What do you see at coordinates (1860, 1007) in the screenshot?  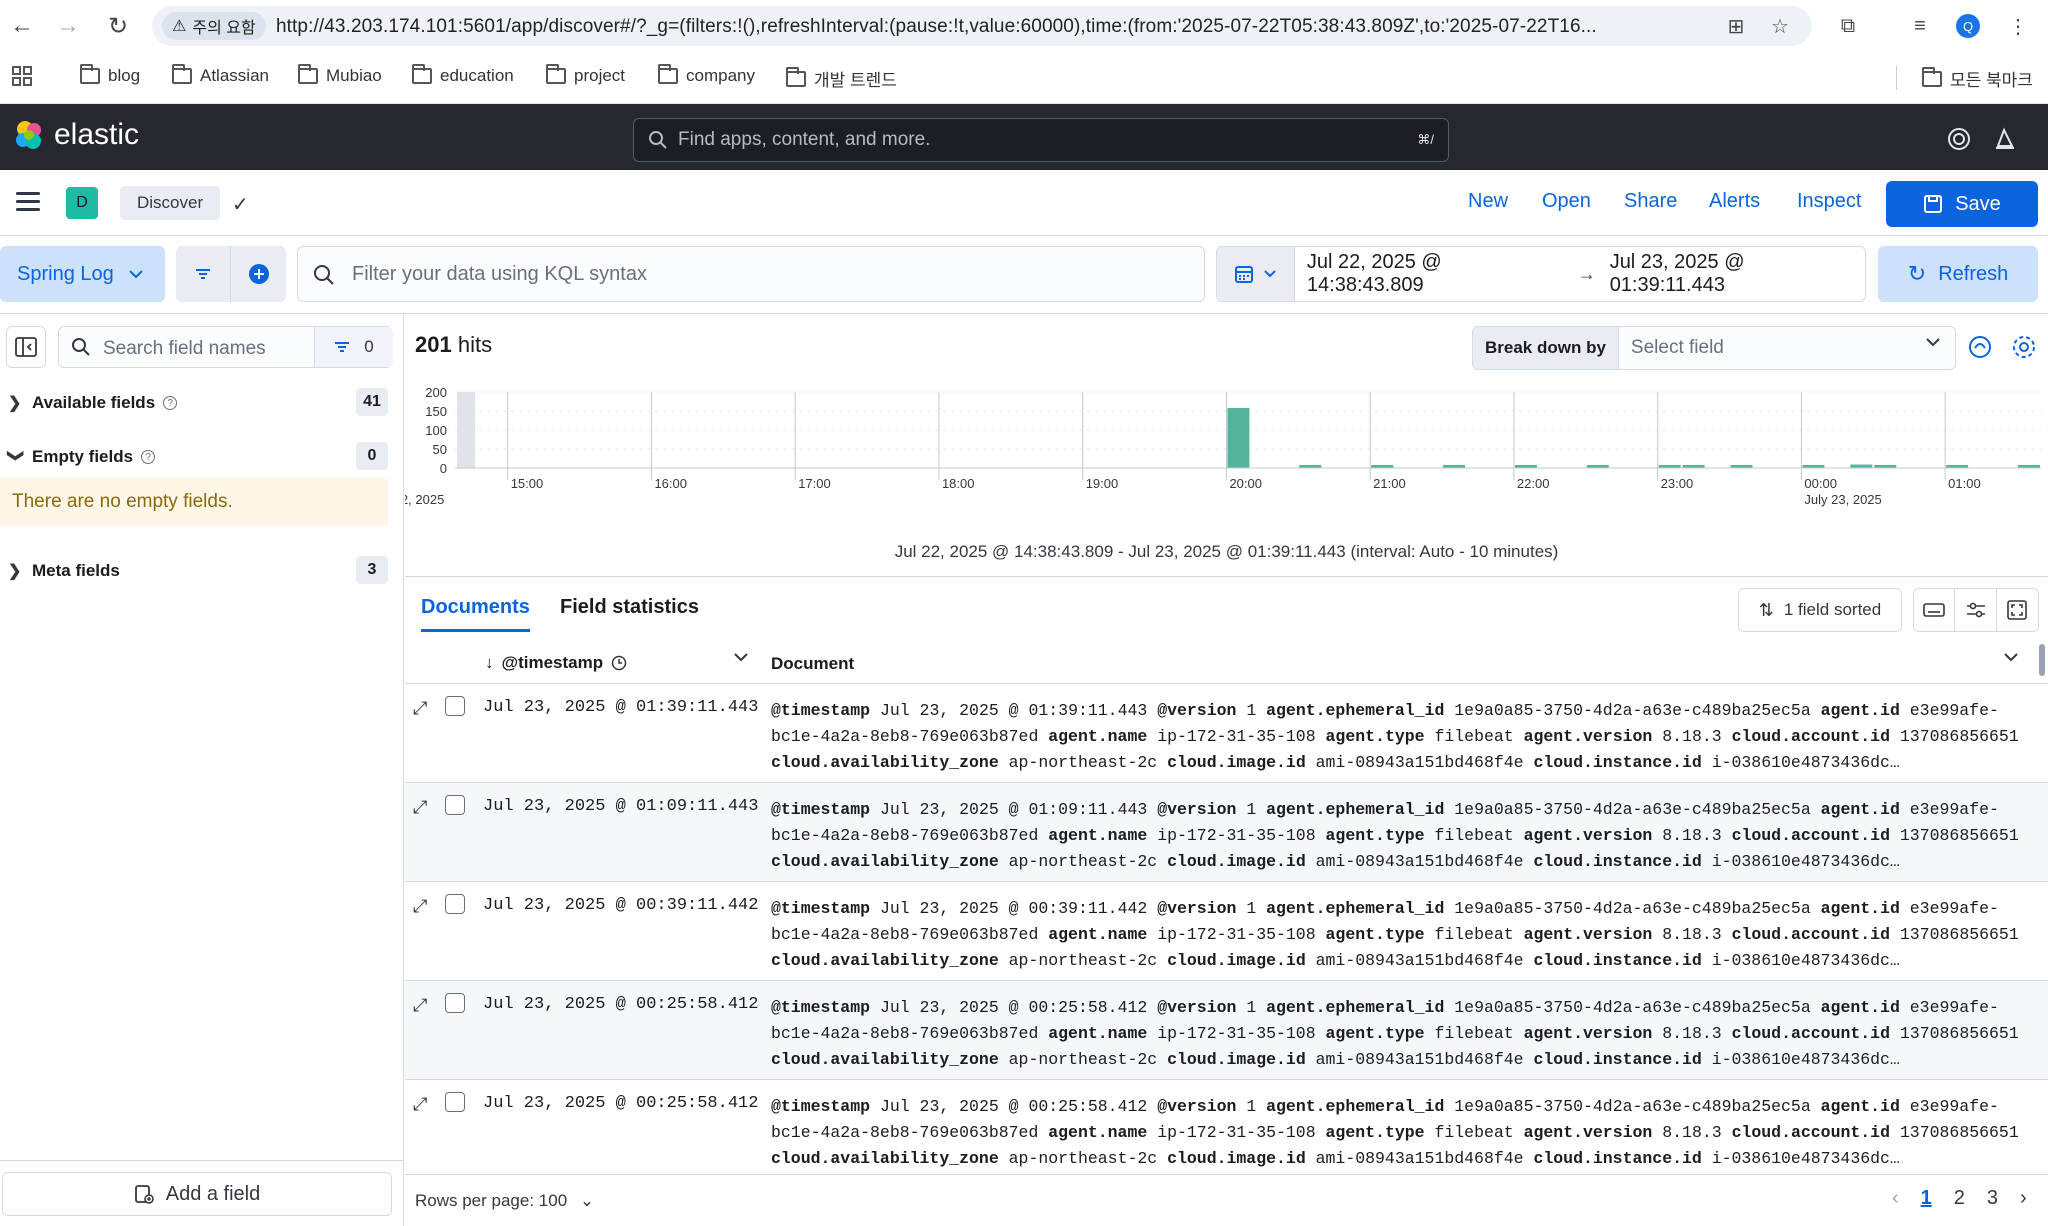 I see `field-key: agent.id` at bounding box center [1860, 1007].